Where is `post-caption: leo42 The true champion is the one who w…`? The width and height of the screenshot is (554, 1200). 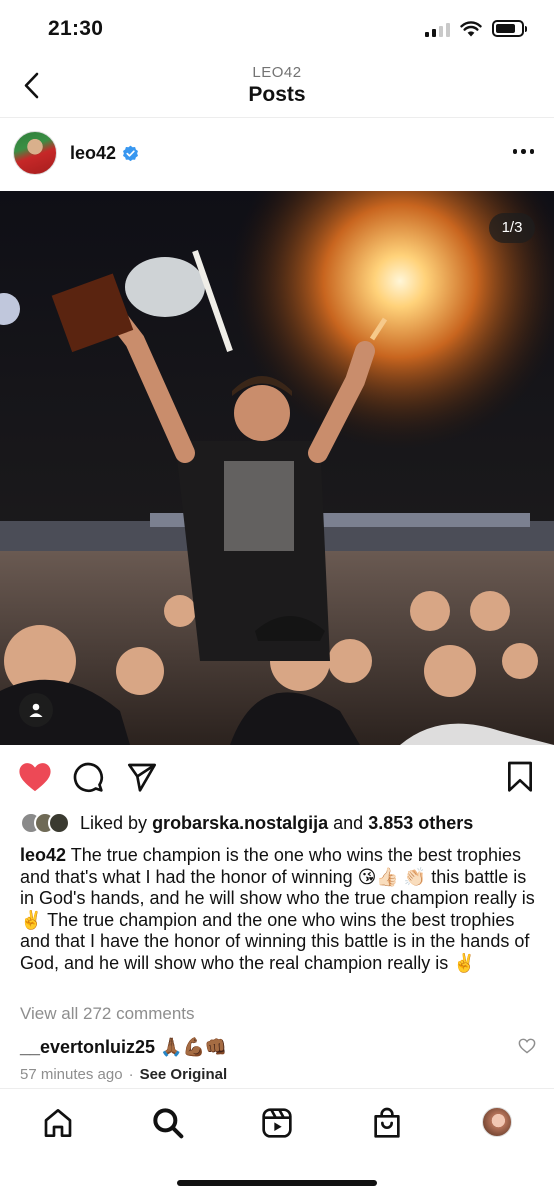 post-caption: leo42 The true champion is the one who w… is located at coordinates (277, 909).